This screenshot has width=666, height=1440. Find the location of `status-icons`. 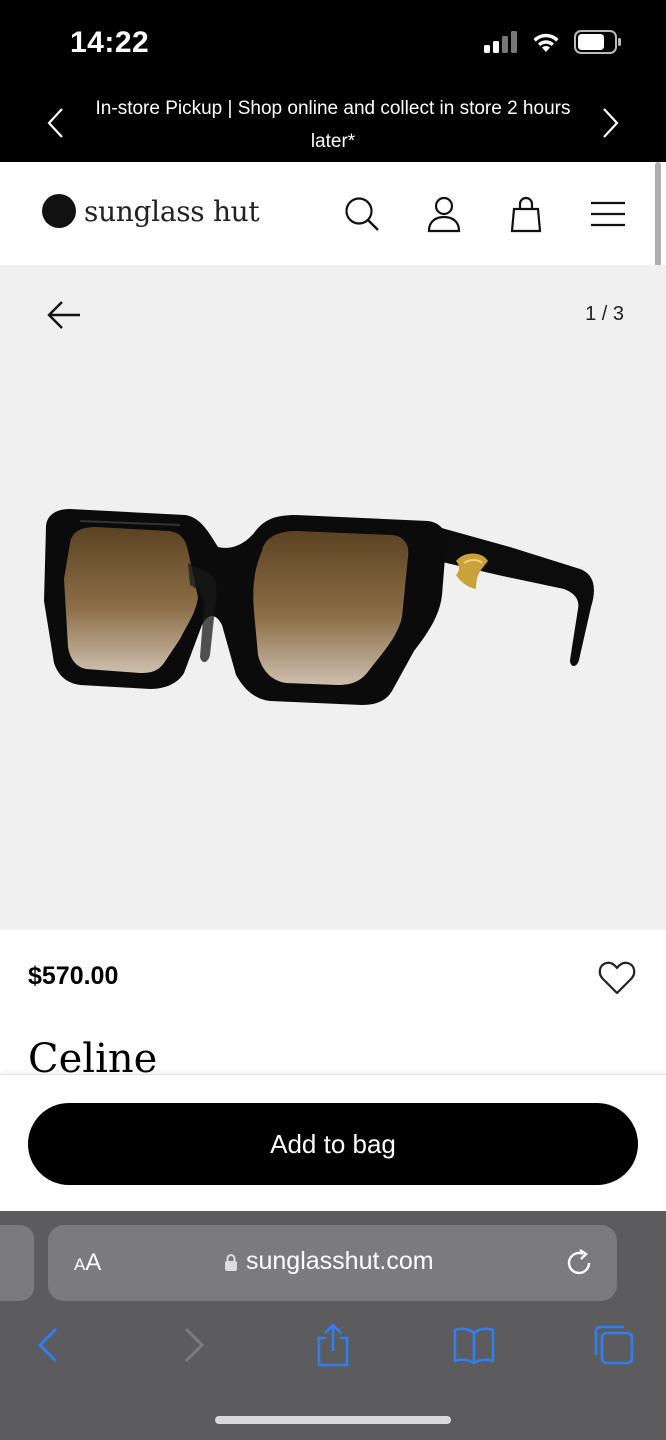

status-icons is located at coordinates (553, 42).